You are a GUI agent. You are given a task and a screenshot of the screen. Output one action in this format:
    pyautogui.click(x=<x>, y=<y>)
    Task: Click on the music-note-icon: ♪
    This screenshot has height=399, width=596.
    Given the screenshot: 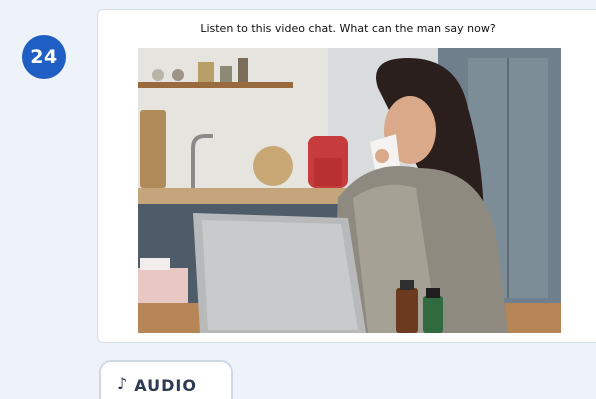 What is the action you would take?
    pyautogui.click(x=123, y=383)
    